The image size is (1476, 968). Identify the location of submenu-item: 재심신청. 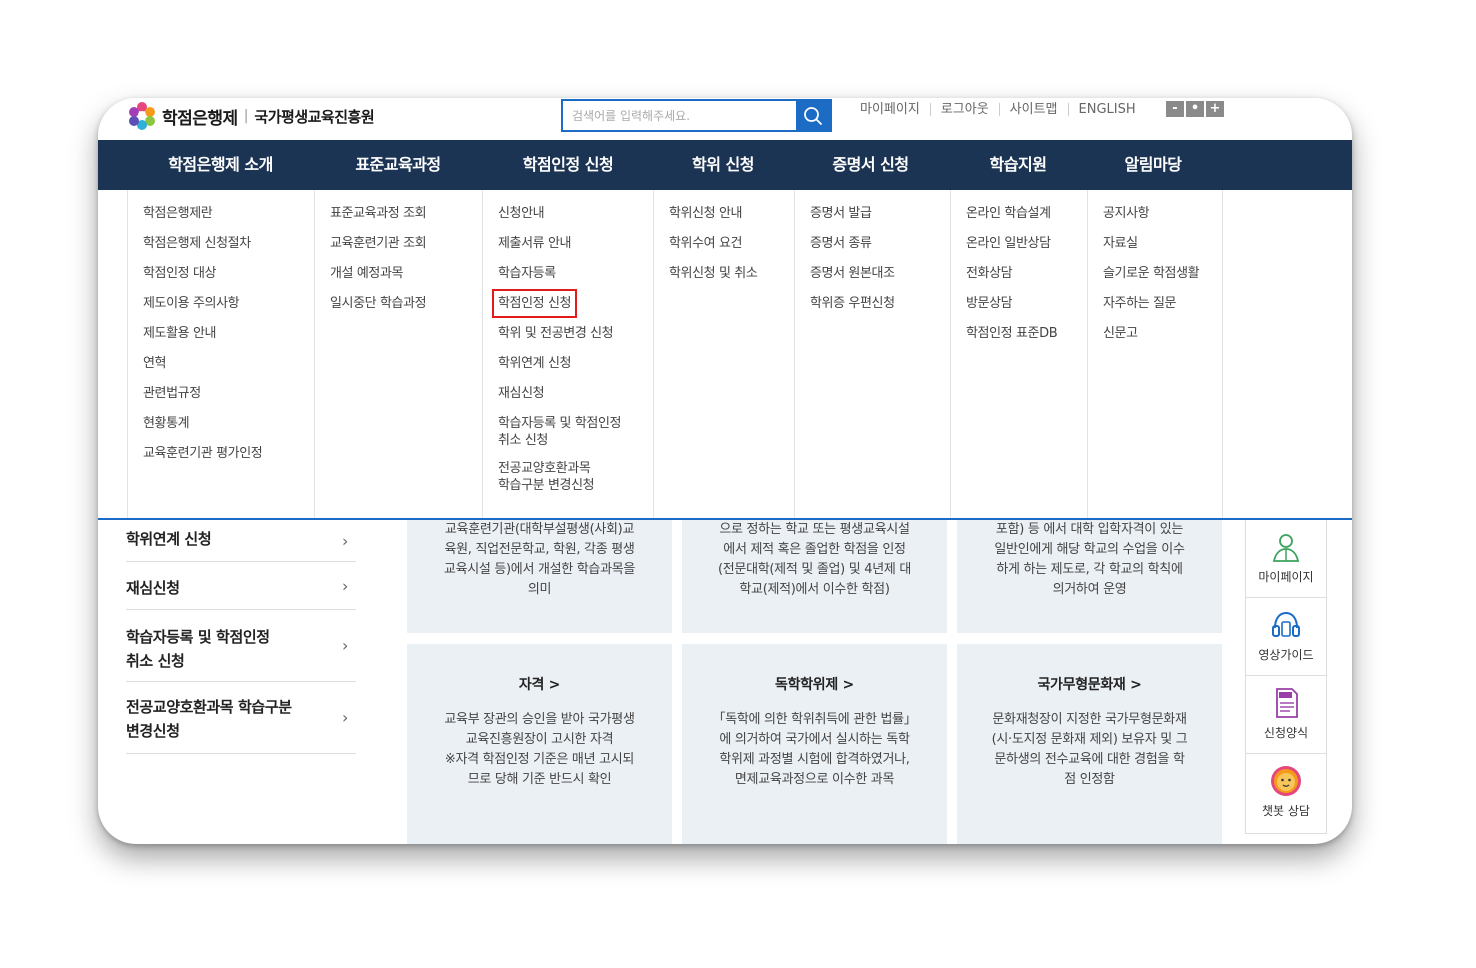
(575, 393).